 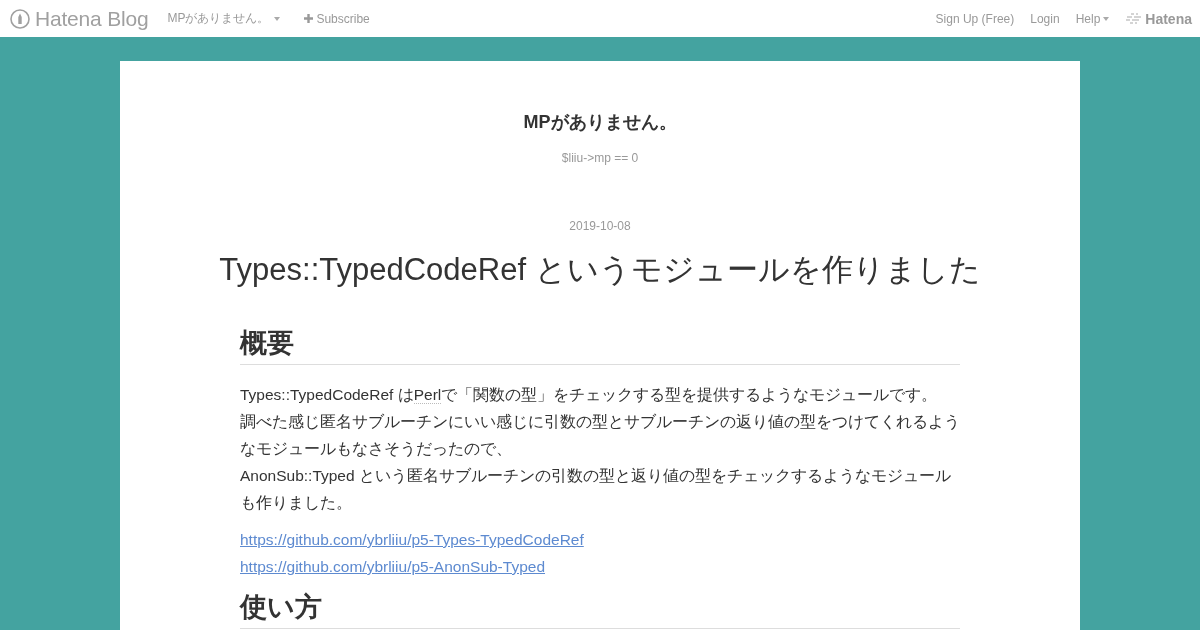 What do you see at coordinates (337, 18) in the screenshot?
I see `subscribe-link: Subscribe` at bounding box center [337, 18].